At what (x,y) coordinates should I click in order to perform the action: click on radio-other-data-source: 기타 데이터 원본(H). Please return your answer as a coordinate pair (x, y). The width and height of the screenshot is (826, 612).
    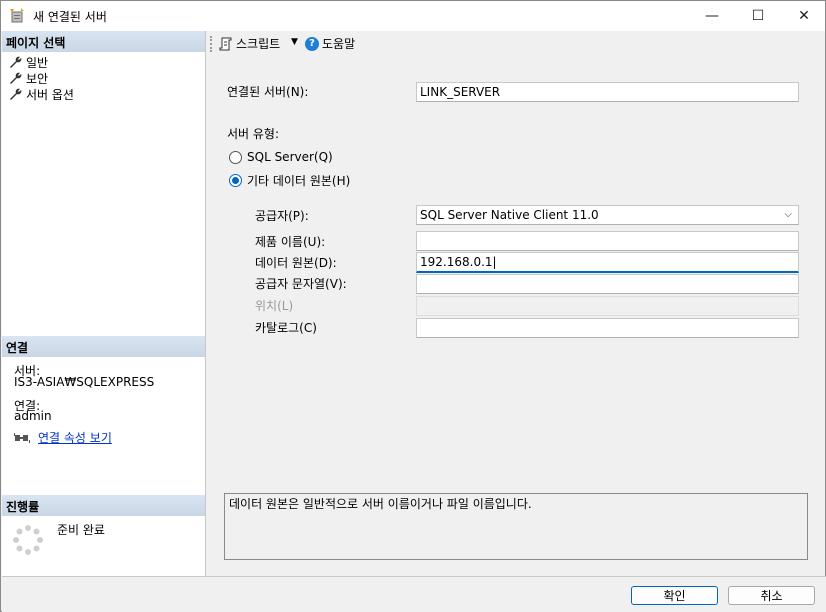
    Looking at the image, I should click on (289, 180).